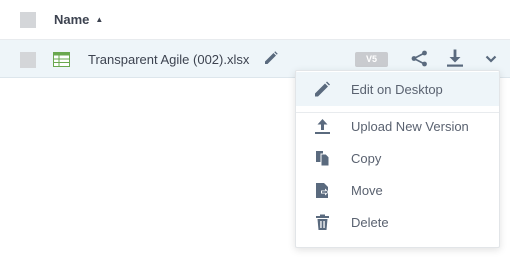 The image size is (510, 259). I want to click on rename-pencil-icon, so click(271, 58).